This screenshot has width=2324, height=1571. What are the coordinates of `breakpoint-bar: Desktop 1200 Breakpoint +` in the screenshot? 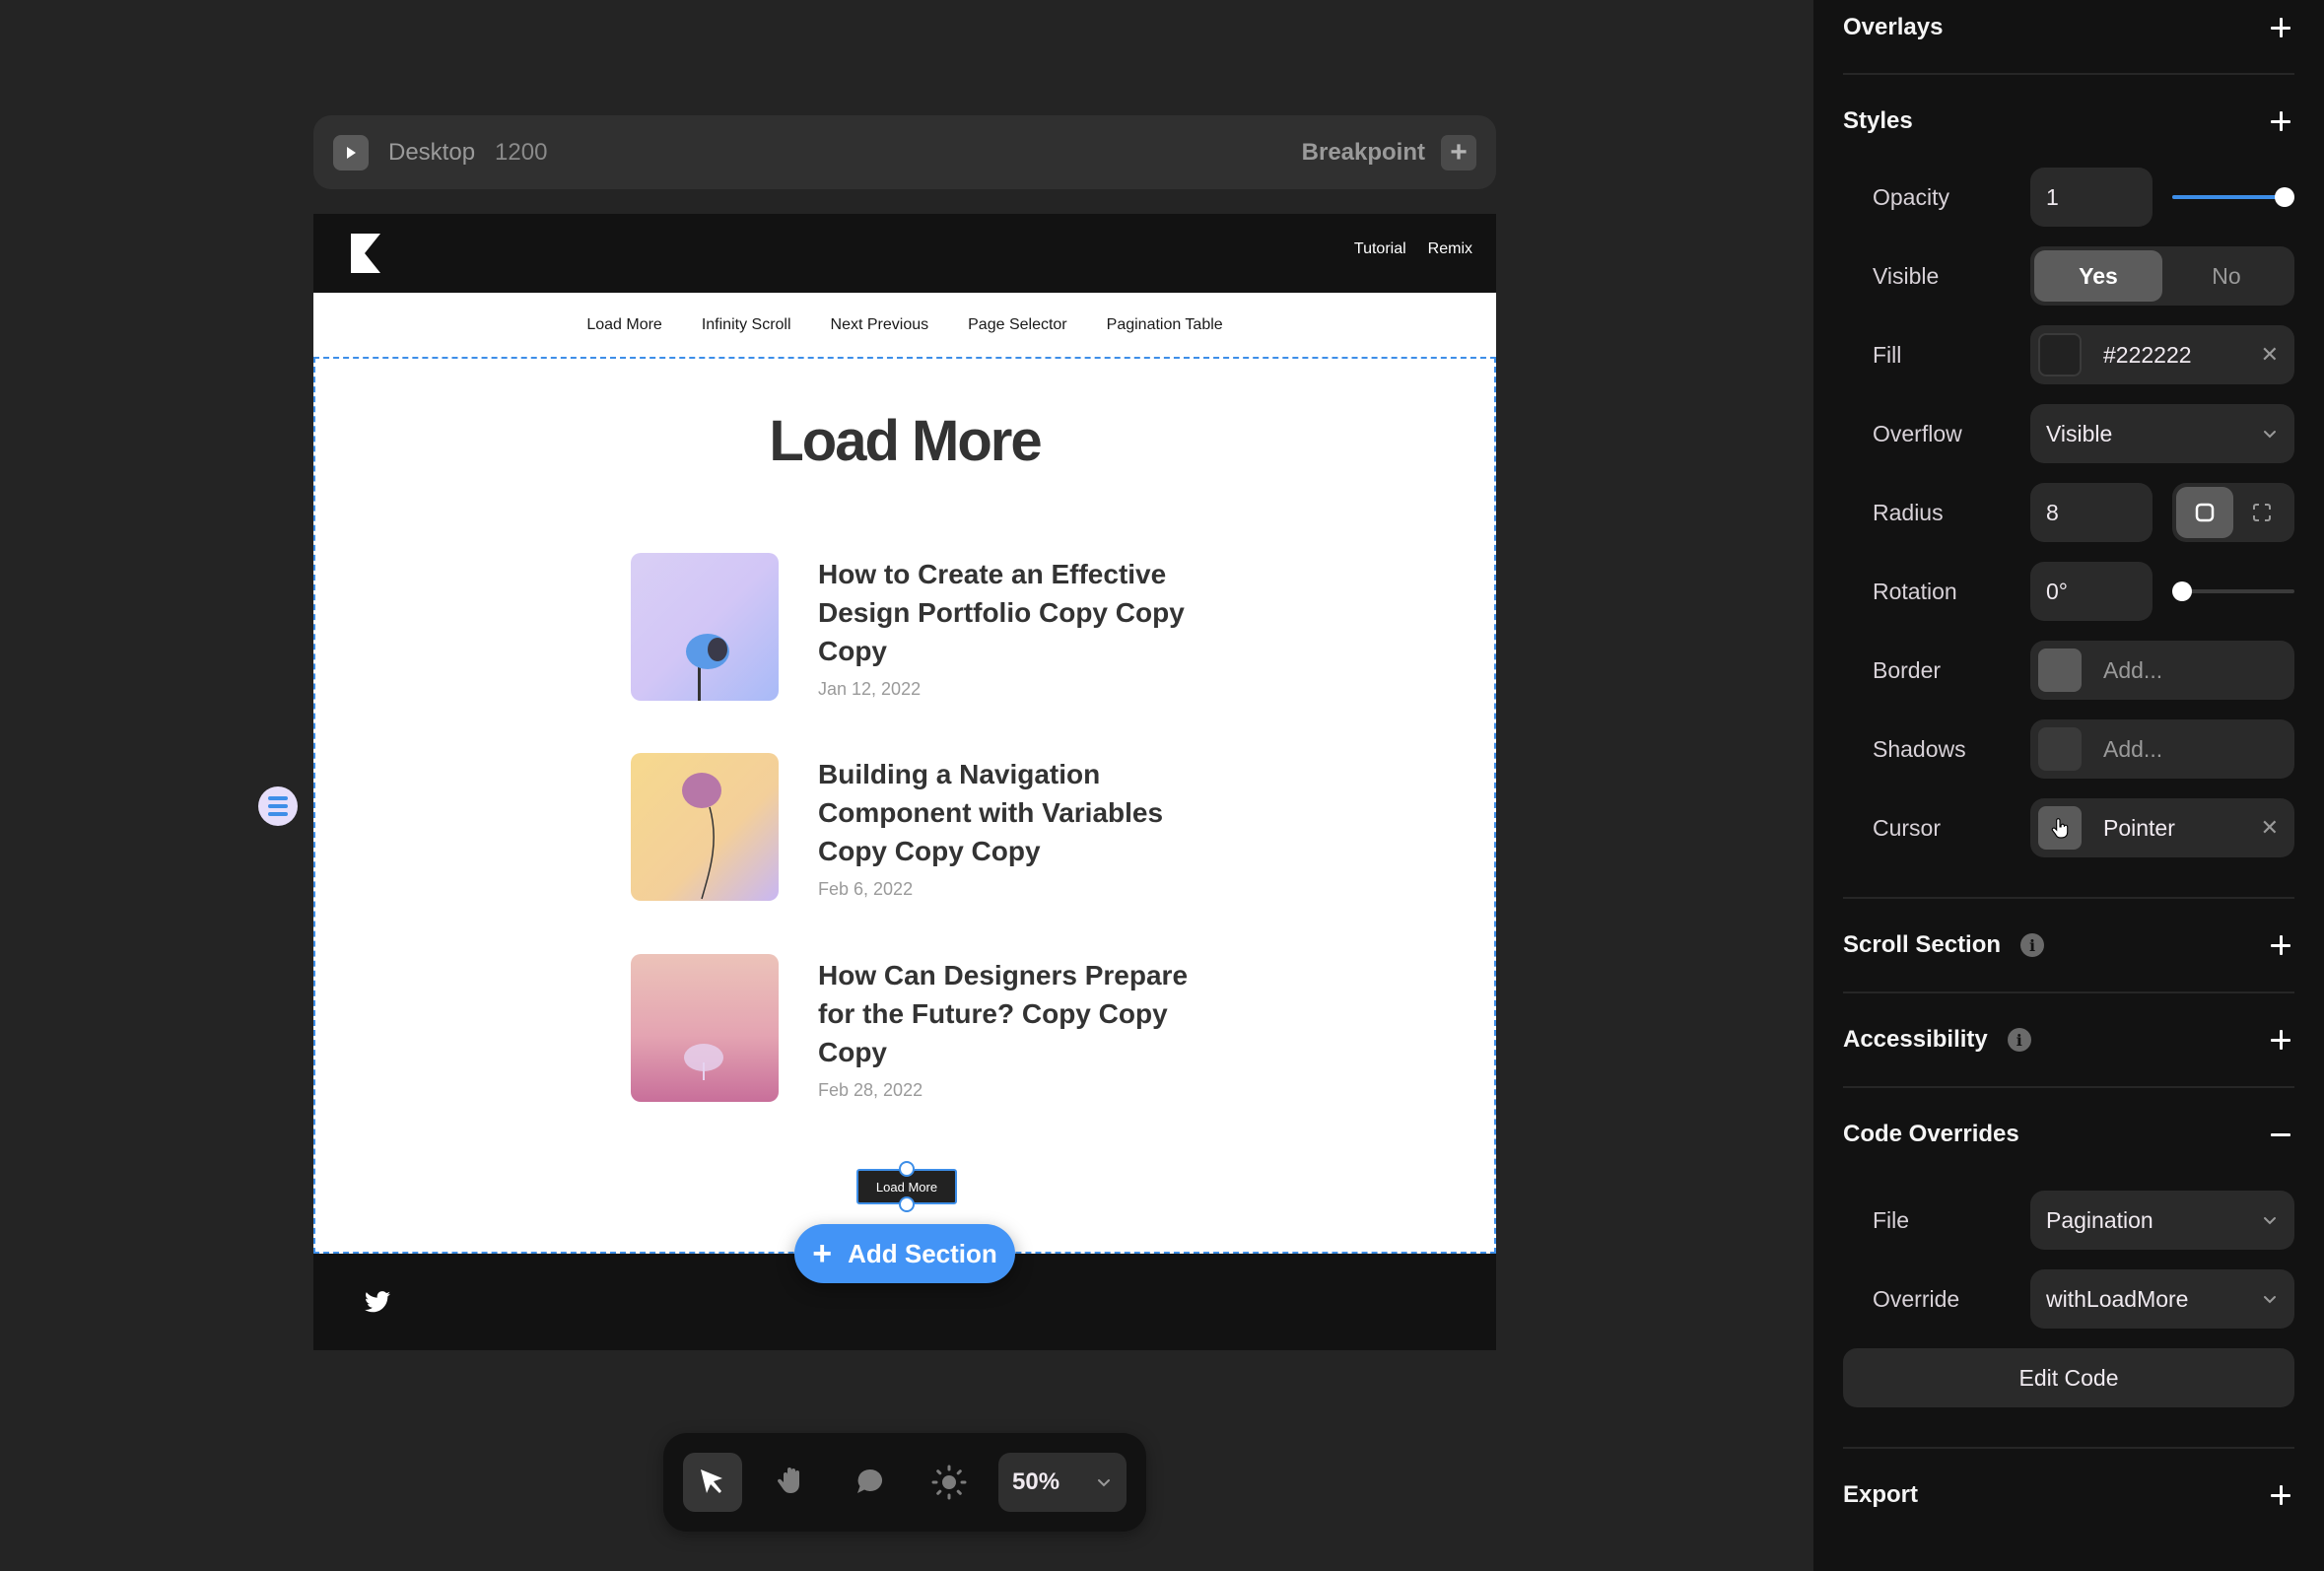 It's located at (905, 152).